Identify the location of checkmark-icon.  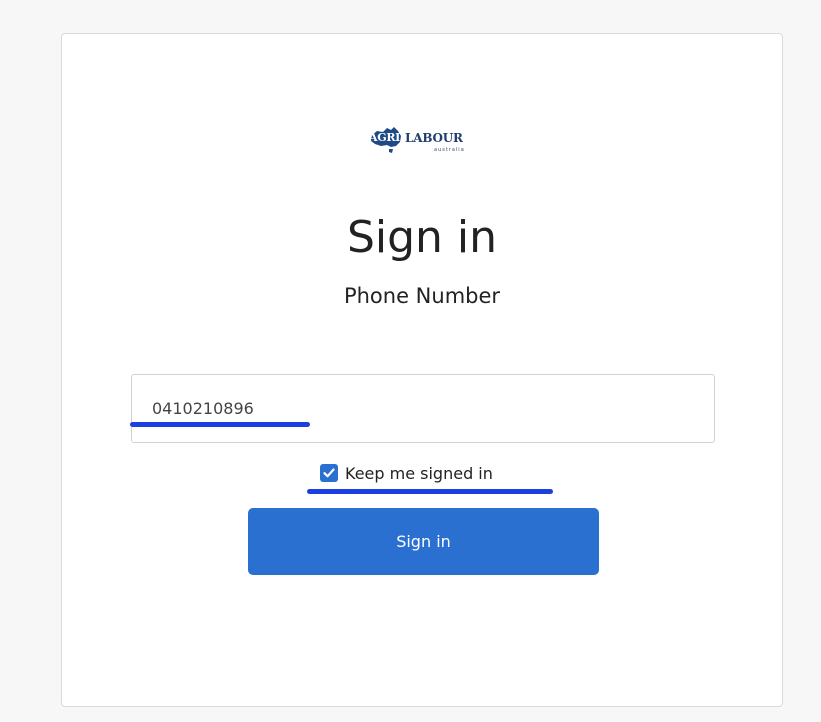
(329, 473).